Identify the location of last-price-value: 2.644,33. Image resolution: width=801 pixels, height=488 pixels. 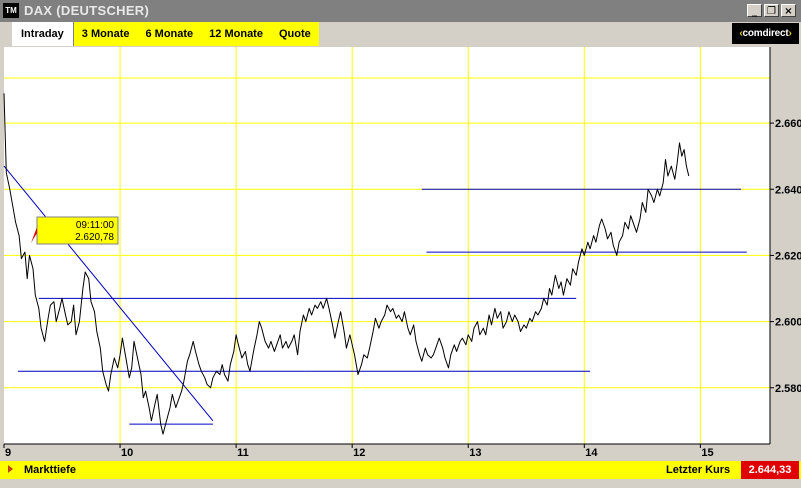
(770, 470).